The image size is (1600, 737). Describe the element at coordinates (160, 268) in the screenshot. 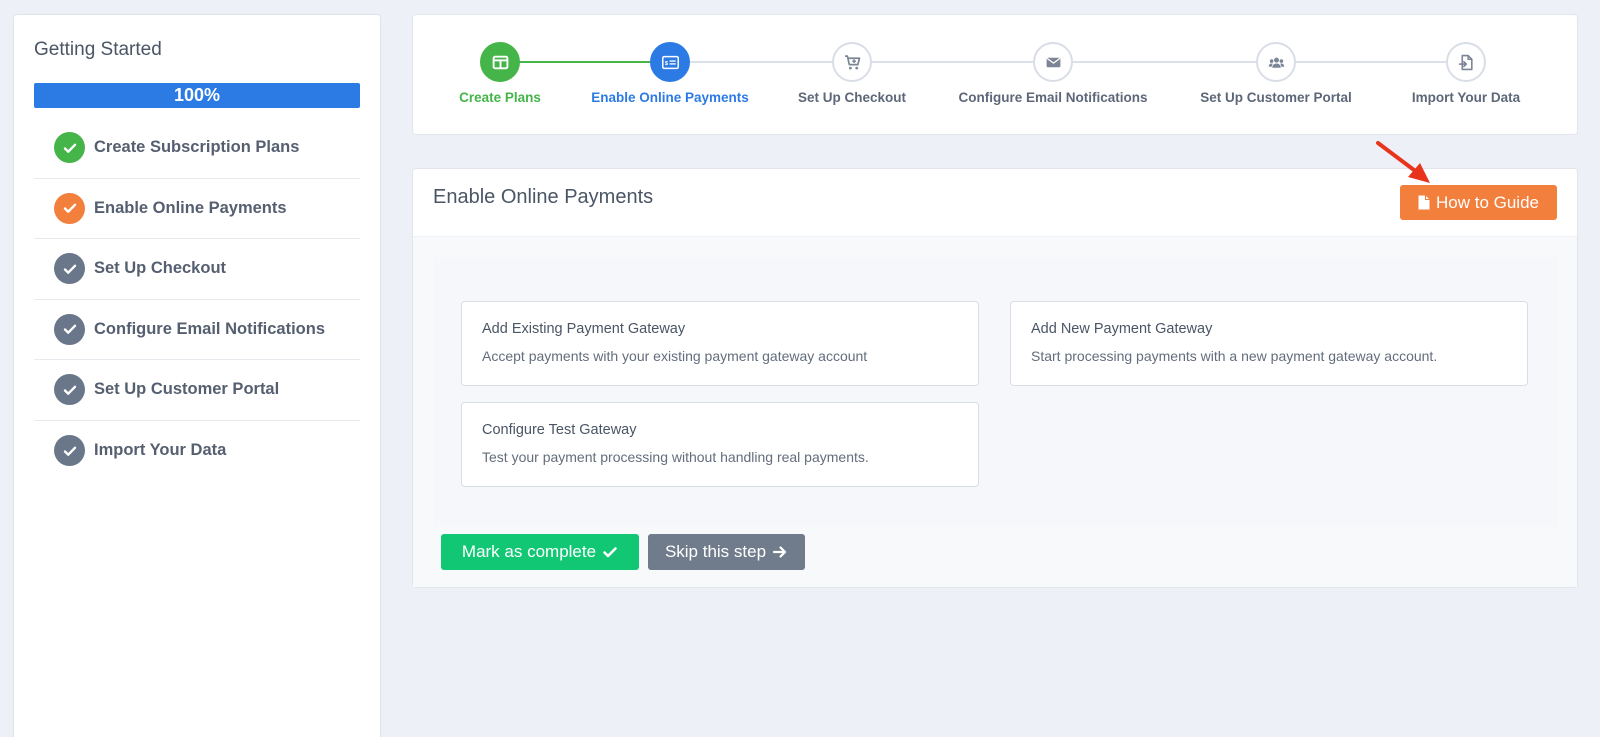

I see `checklist-item-label: Set Up Checkout` at that location.